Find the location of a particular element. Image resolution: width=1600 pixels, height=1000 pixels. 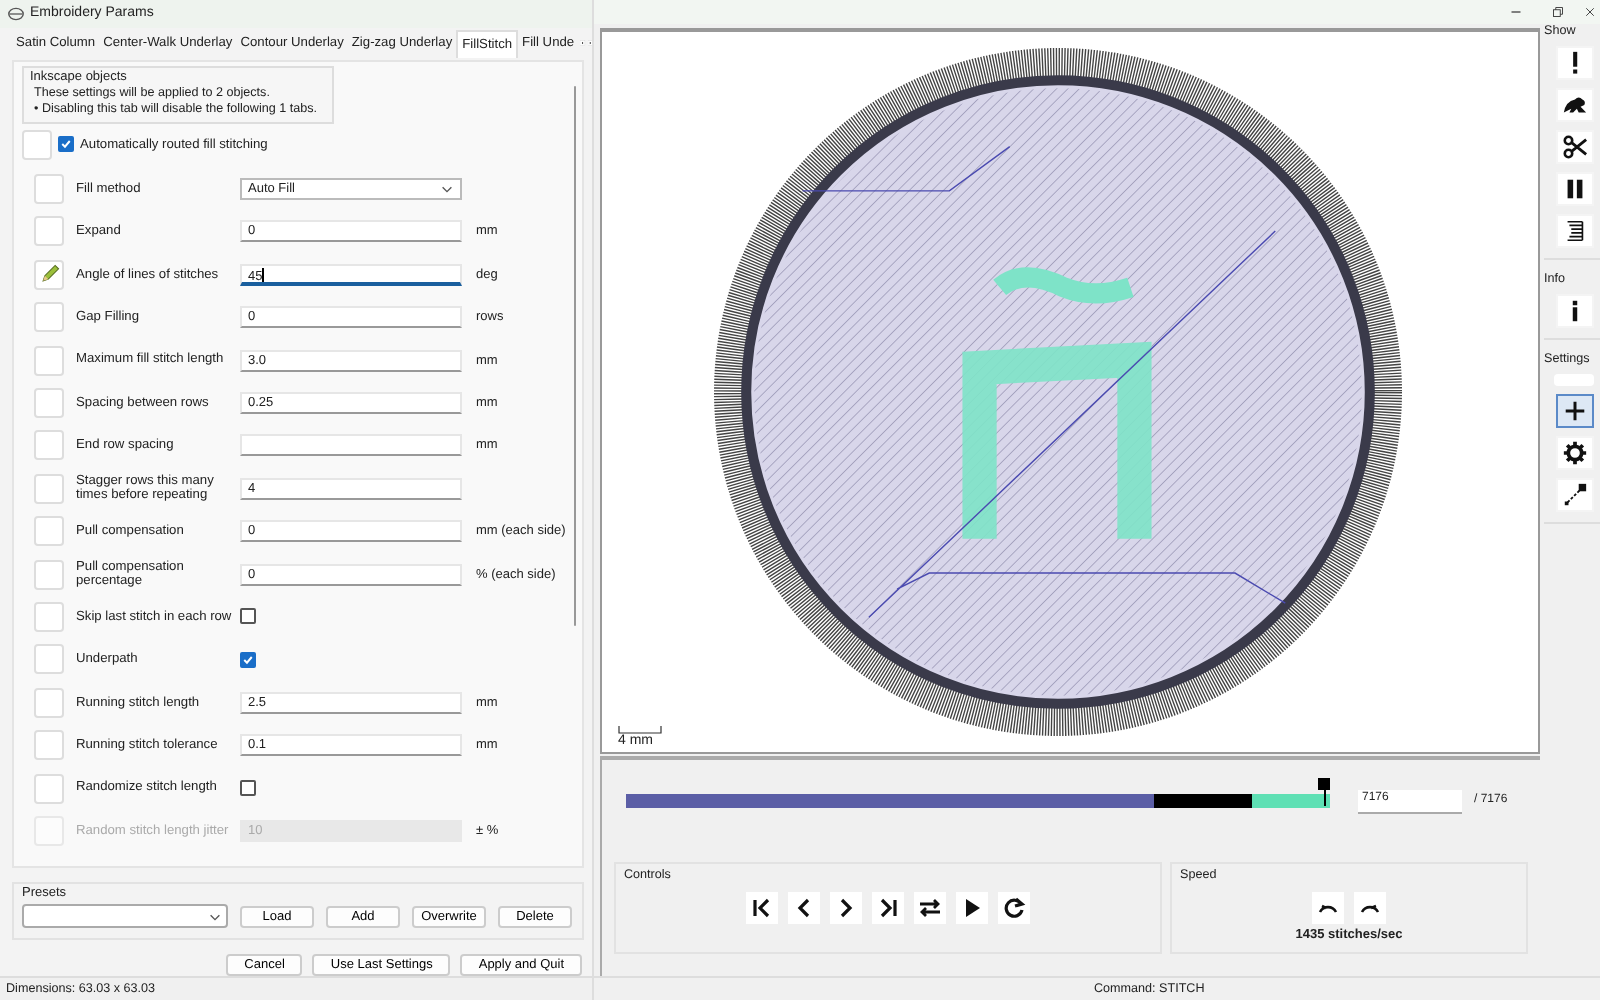

swap-button is located at coordinates (930, 908).